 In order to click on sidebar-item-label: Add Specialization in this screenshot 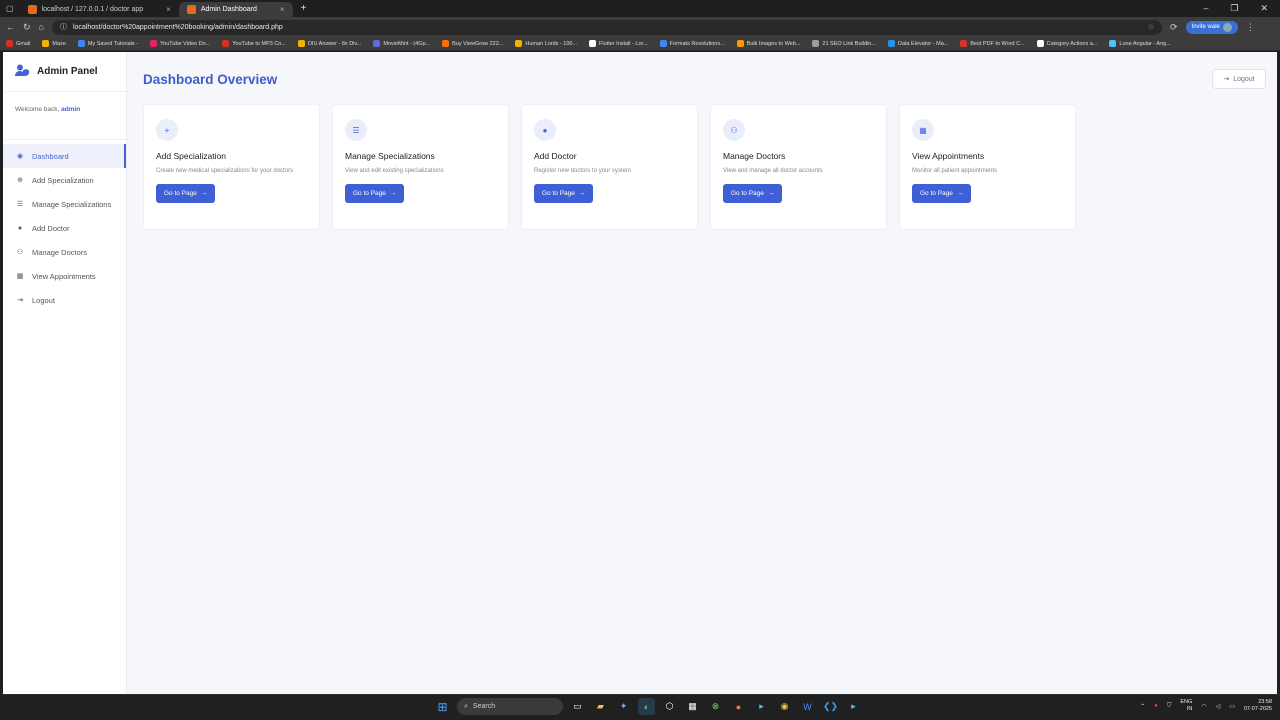, I will do `click(63, 180)`.